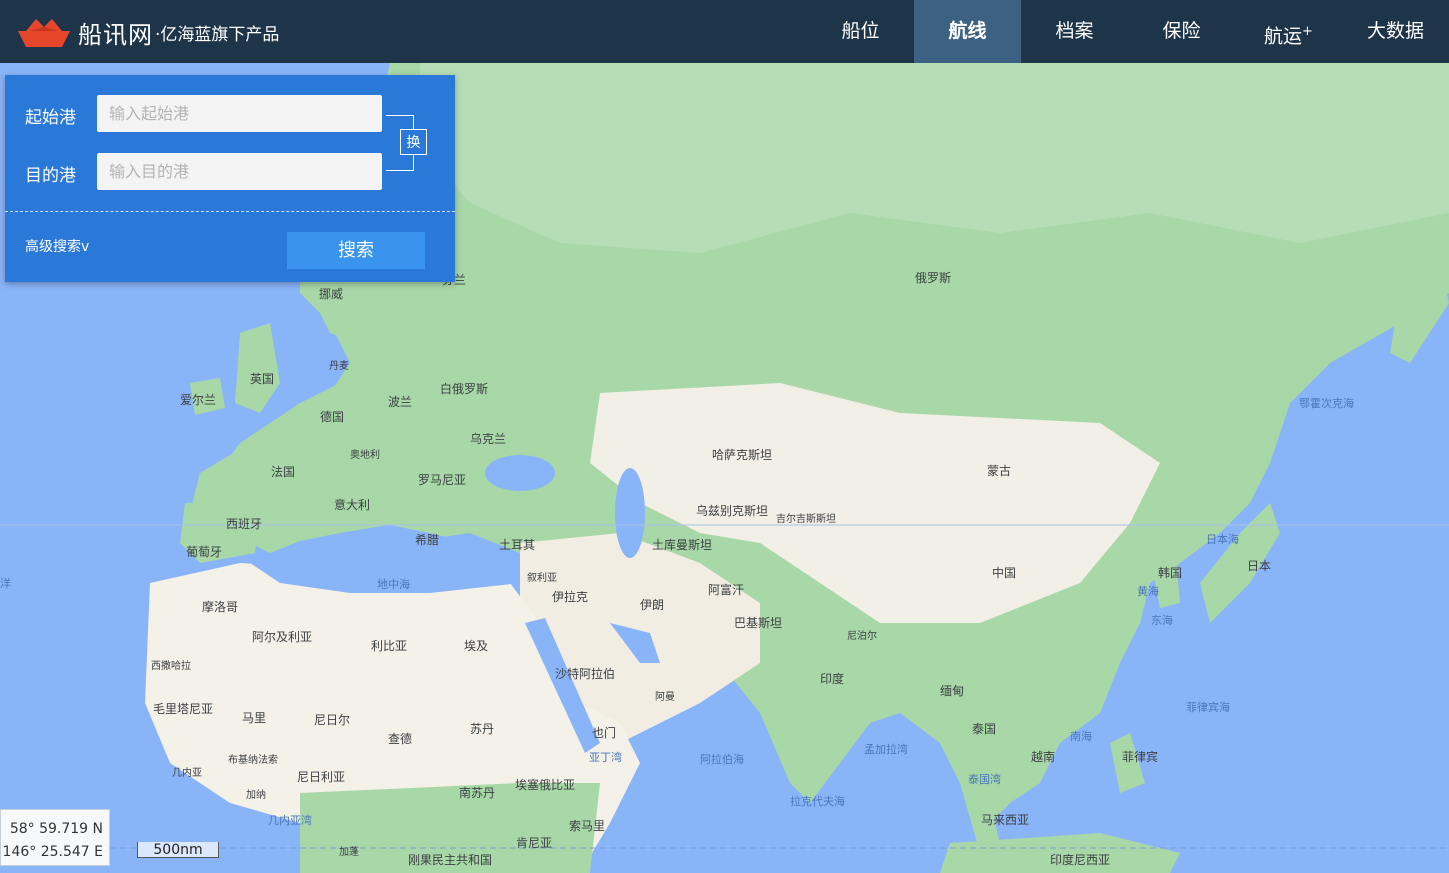 The image size is (1449, 873). What do you see at coordinates (732, 510) in the screenshot?
I see `label-uzbekistan: 乌兹别克斯坦` at bounding box center [732, 510].